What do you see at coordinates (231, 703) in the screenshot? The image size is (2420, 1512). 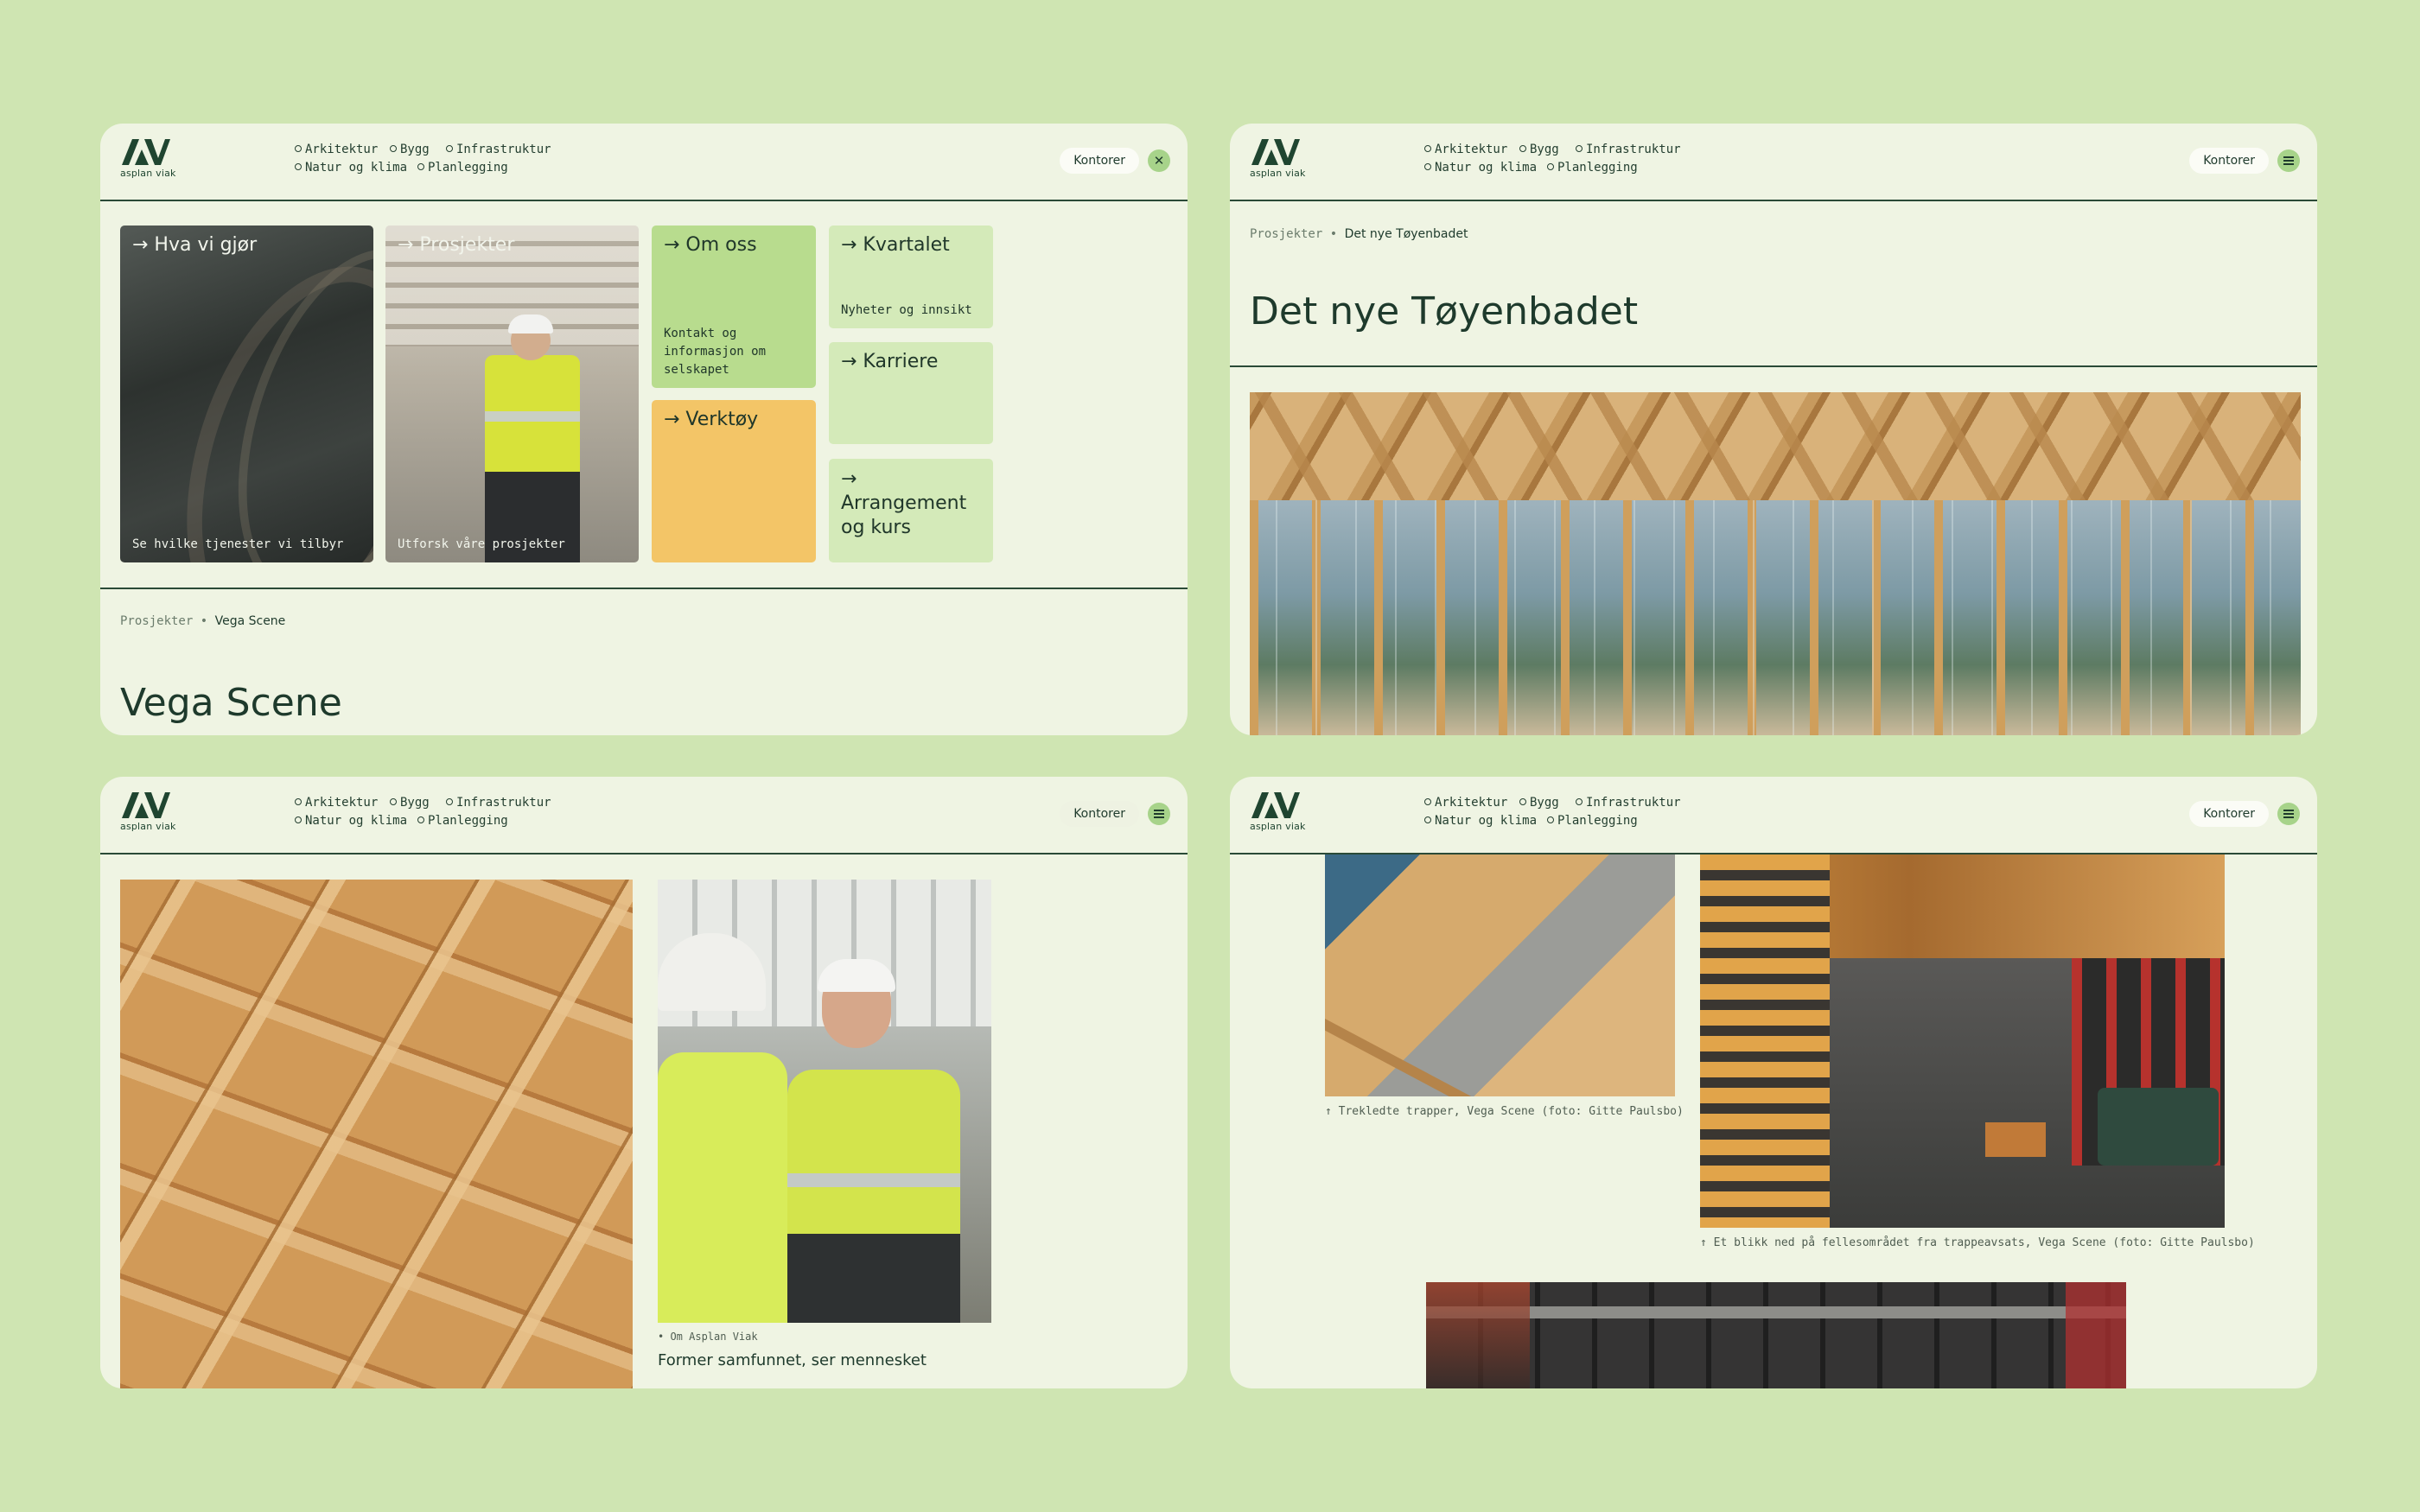 I see `page-title: Vega Scene` at bounding box center [231, 703].